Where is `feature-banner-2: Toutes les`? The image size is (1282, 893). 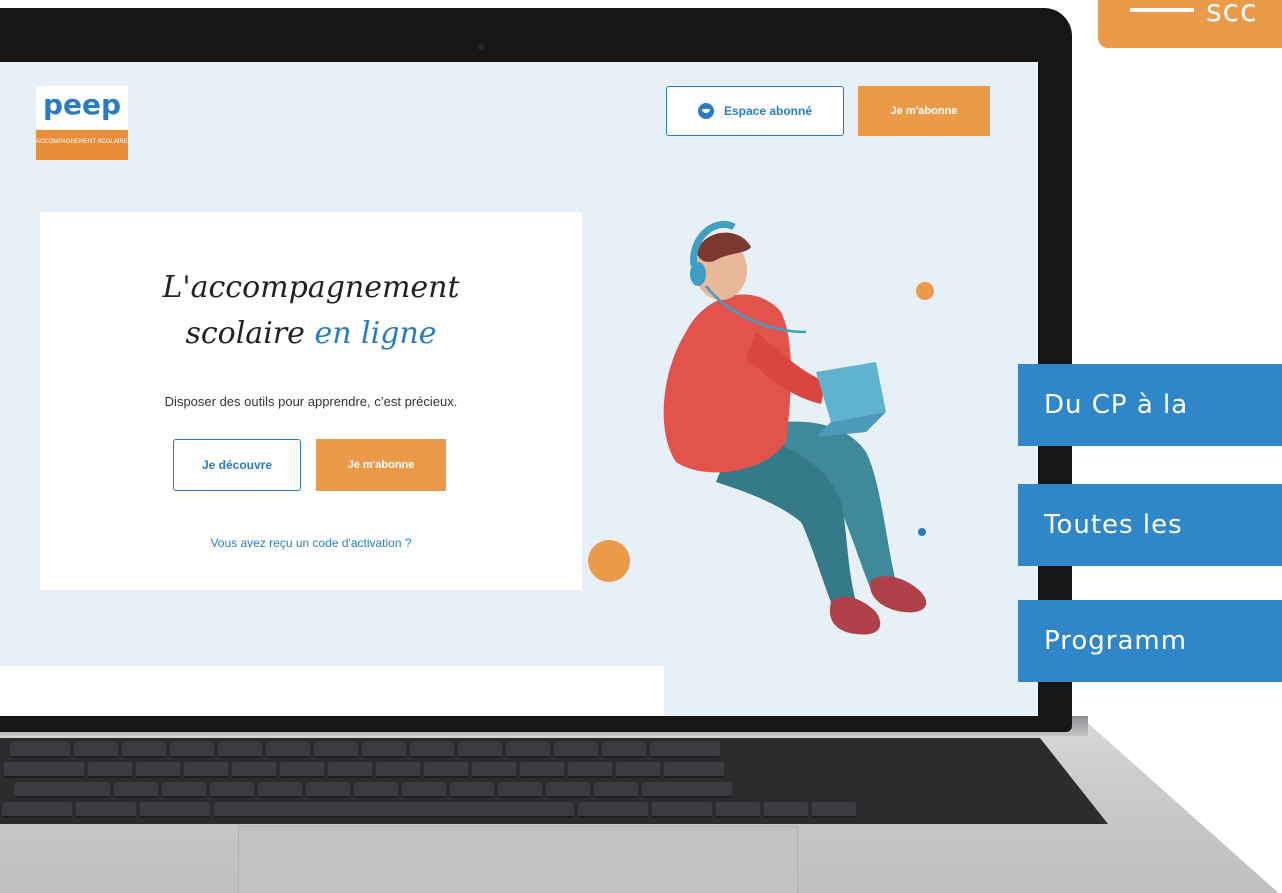 feature-banner-2: Toutes les is located at coordinates (1150, 525).